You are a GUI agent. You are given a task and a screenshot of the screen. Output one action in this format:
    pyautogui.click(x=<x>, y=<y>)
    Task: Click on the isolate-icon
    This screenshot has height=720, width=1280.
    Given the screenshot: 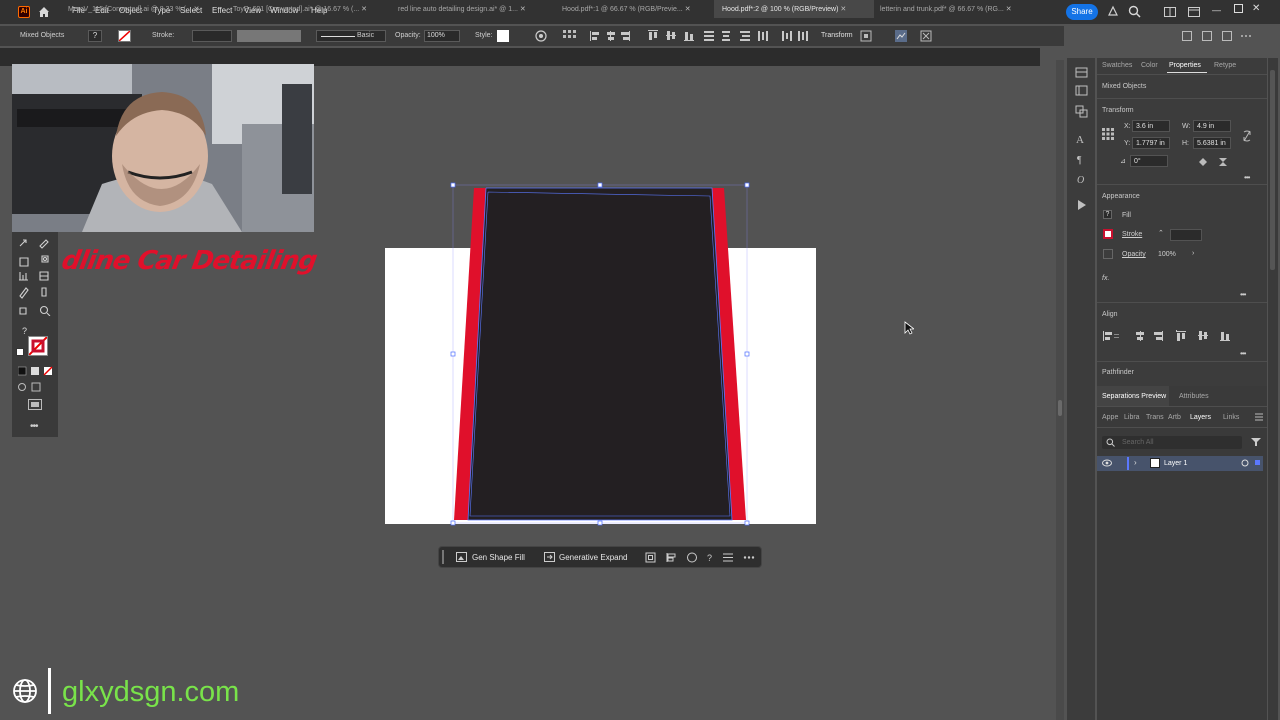 What is the action you would take?
    pyautogui.click(x=866, y=36)
    